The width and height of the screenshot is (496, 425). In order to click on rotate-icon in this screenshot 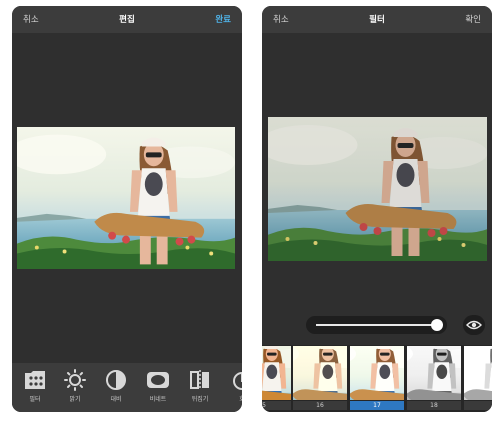, I will do `click(237, 380)`.